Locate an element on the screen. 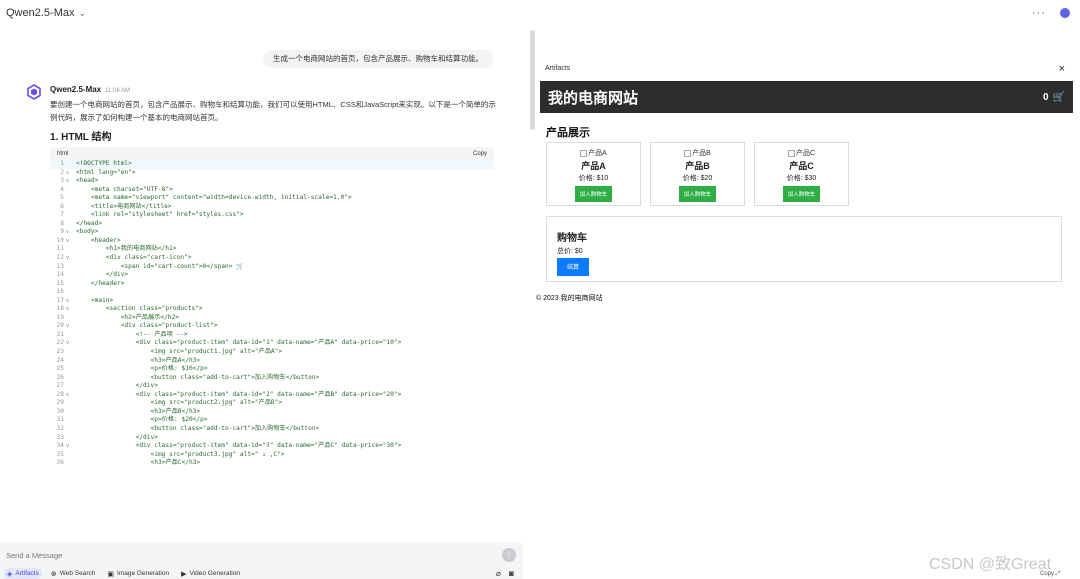  code-text: <div class="product-list"> is located at coordinates (147, 326).